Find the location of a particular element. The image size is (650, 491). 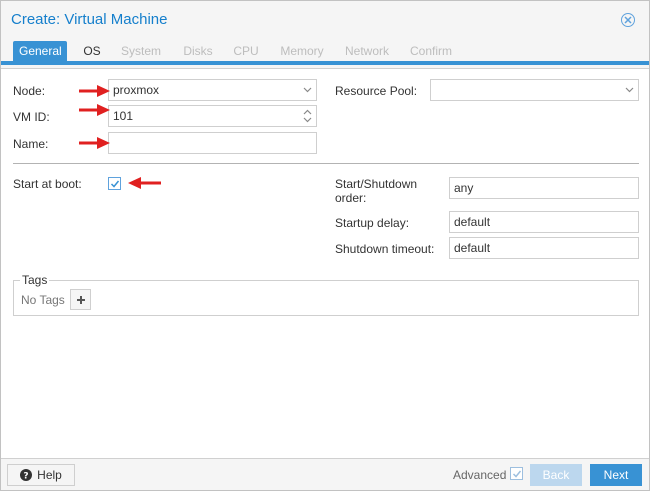

plus-icon is located at coordinates (80, 299).